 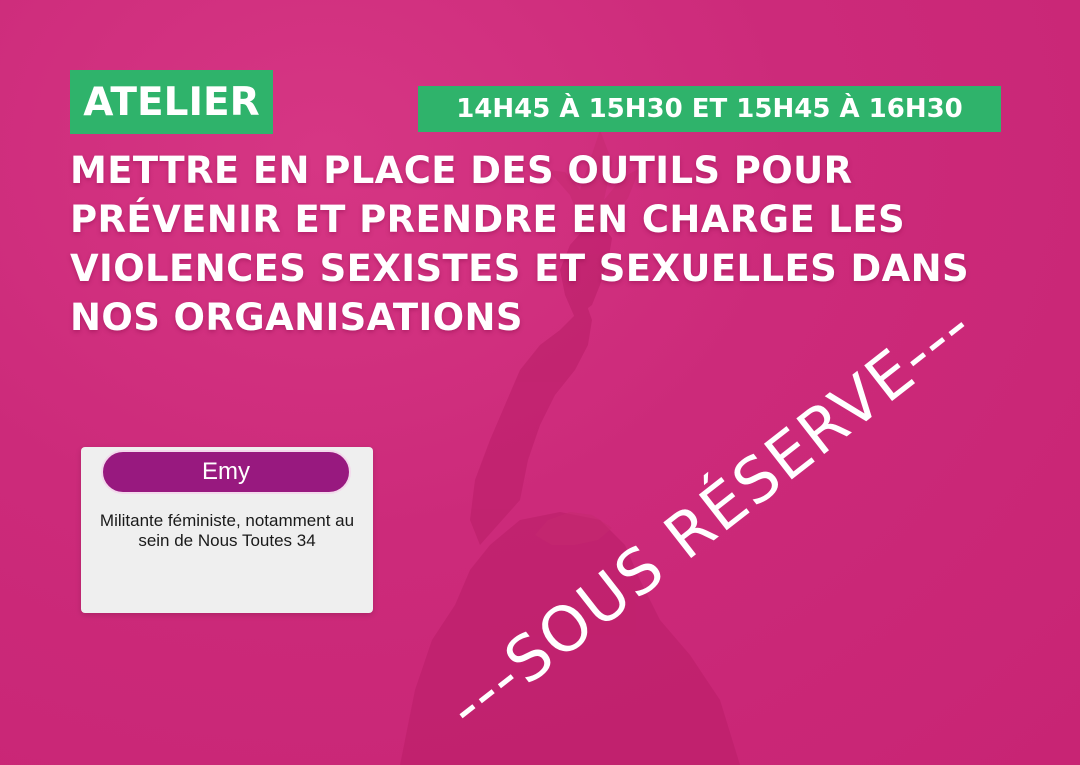 What do you see at coordinates (461, 170) in the screenshot?
I see `title-line: METTRE EN PLACE DES OUTILS POUR` at bounding box center [461, 170].